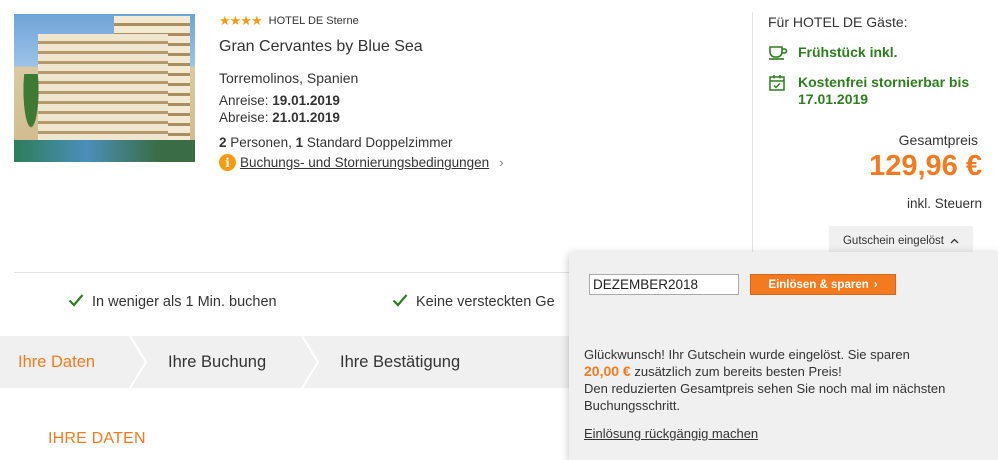 Image resolution: width=998 pixels, height=460 pixels. Describe the element at coordinates (294, 272) in the screenshot. I see `horizontal-divider` at that location.